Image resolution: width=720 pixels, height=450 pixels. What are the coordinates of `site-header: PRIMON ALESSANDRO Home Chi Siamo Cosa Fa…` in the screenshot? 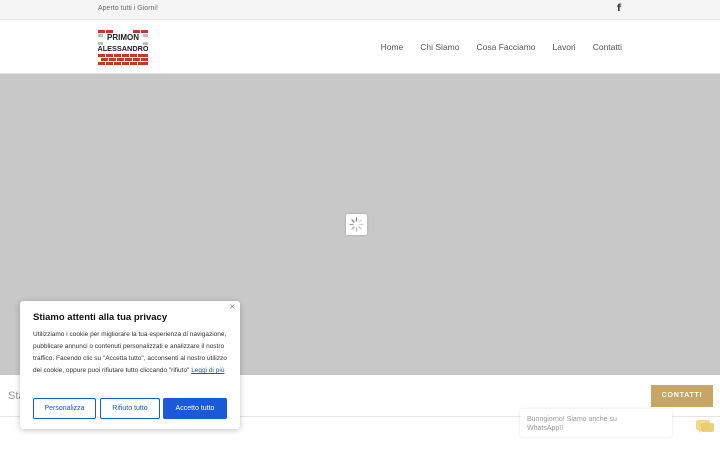 It's located at (360, 47).